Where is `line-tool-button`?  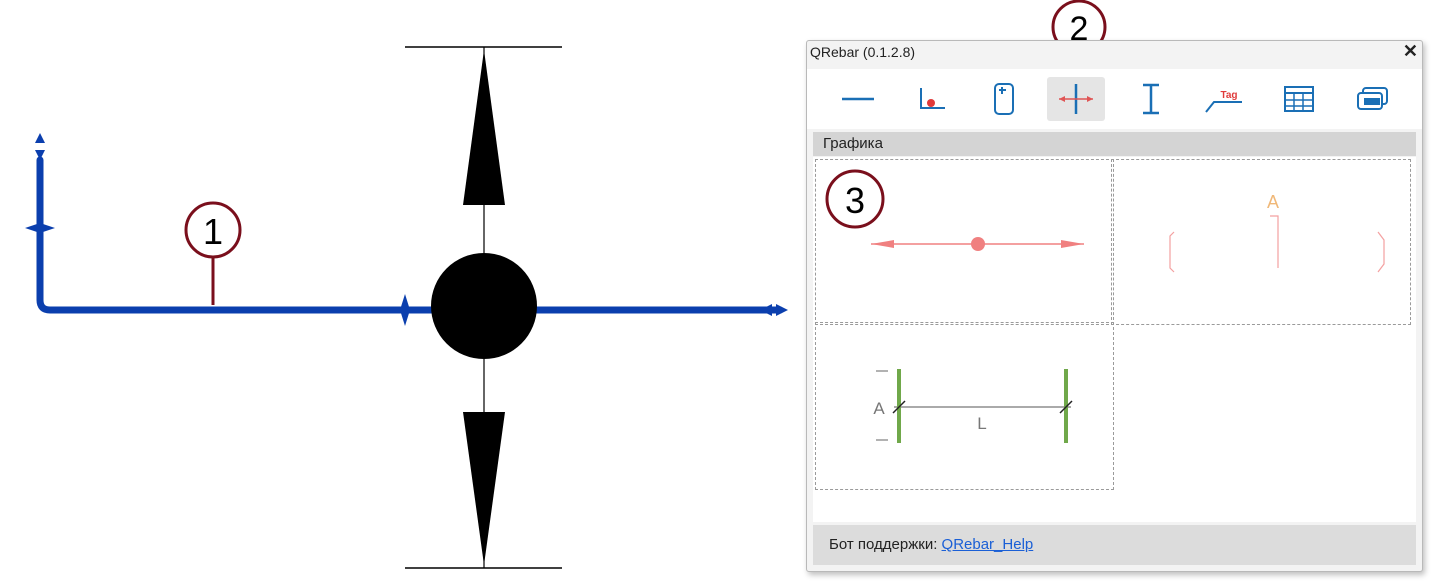 line-tool-button is located at coordinates (858, 99).